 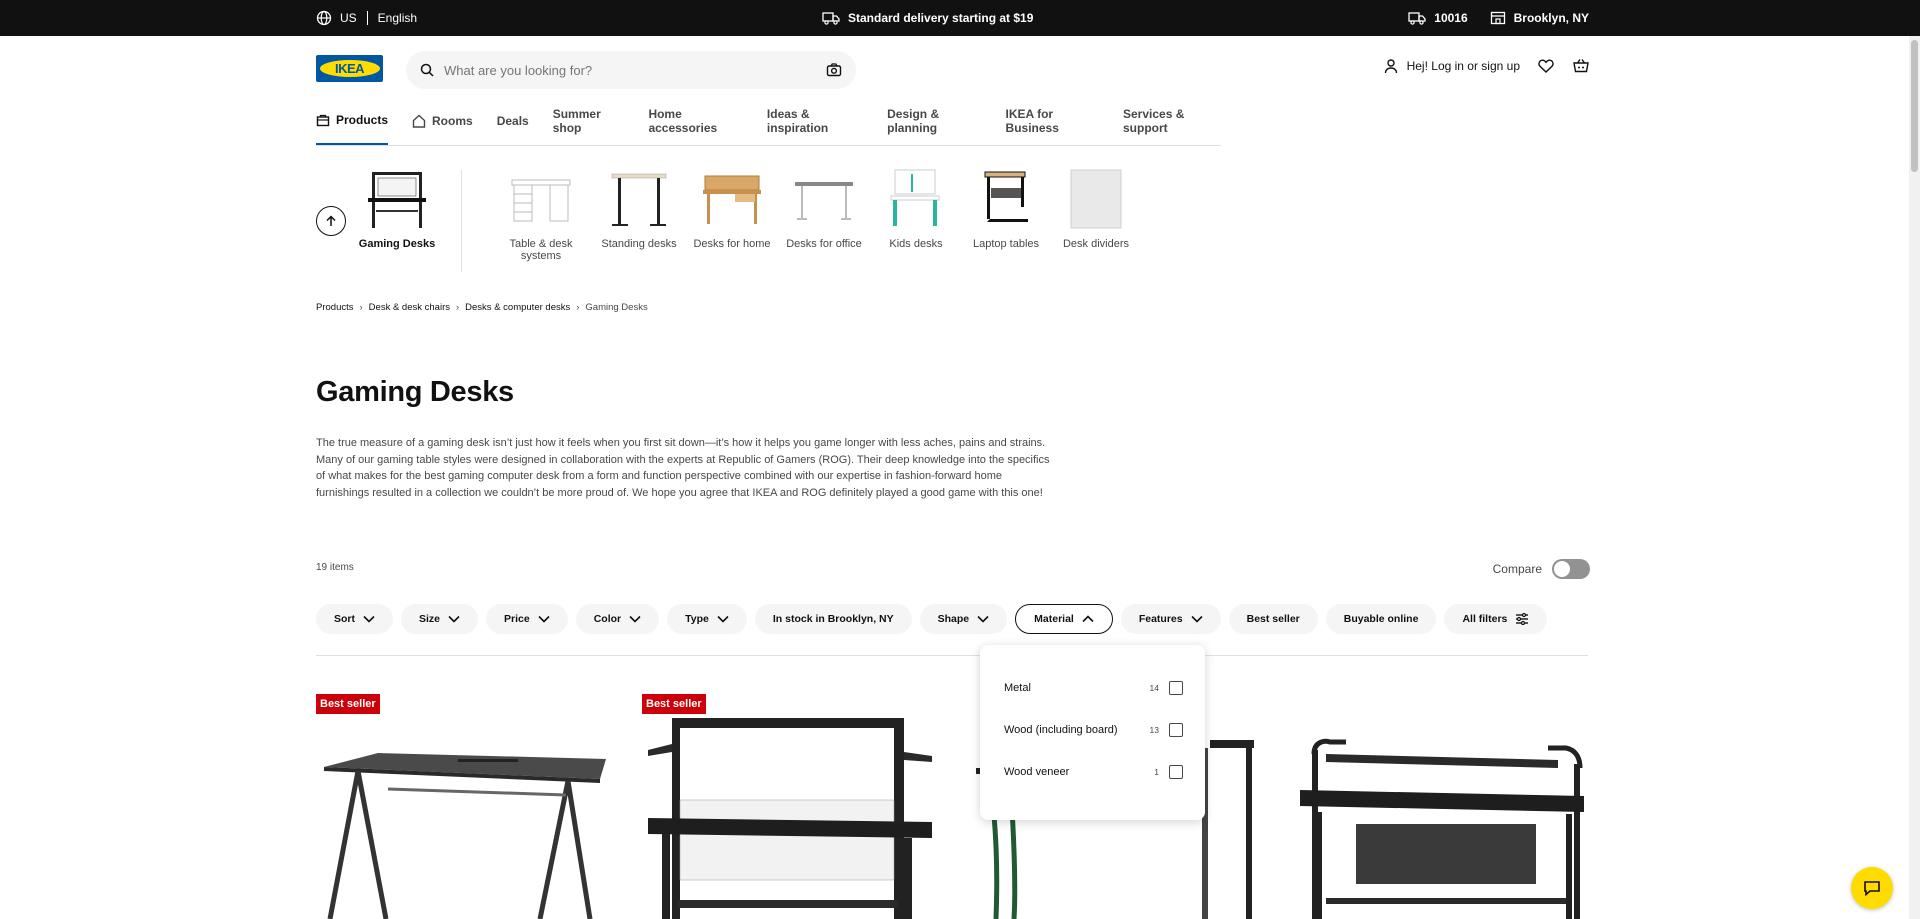 I want to click on category-kids-desks: Kids desks, so click(x=916, y=209).